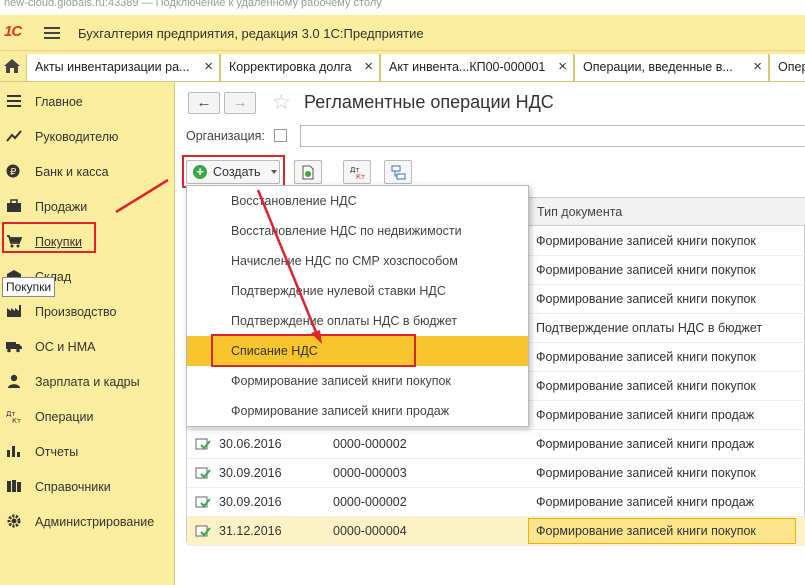 The height and width of the screenshot is (585, 805). I want to click on sidebar-item-catalogs: Справочники, so click(87, 486).